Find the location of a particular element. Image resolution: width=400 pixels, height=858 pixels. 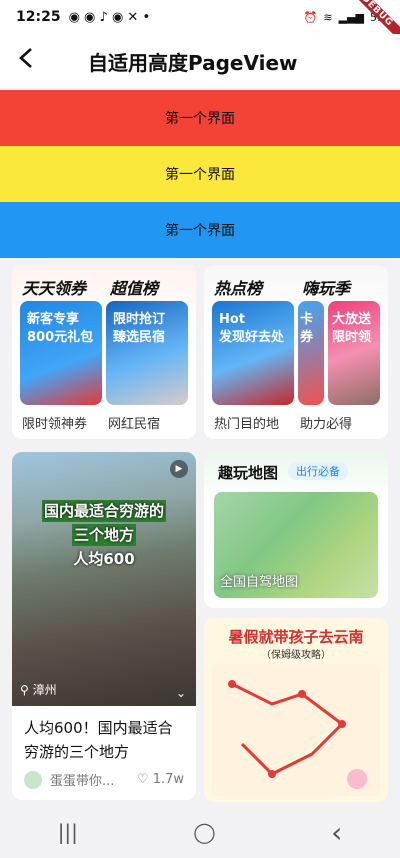

video-title: 人均600！国内最适合穷游的三个地方 is located at coordinates (98, 740).